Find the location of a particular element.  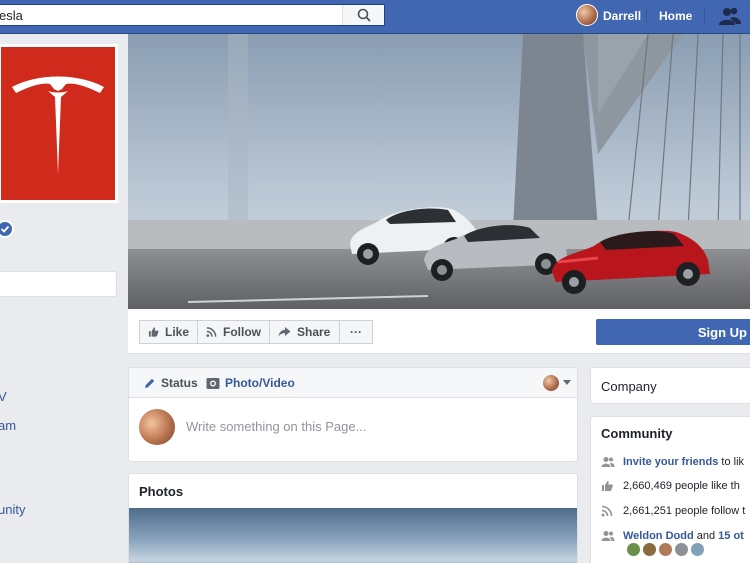

left-search-field is located at coordinates (58, 284).